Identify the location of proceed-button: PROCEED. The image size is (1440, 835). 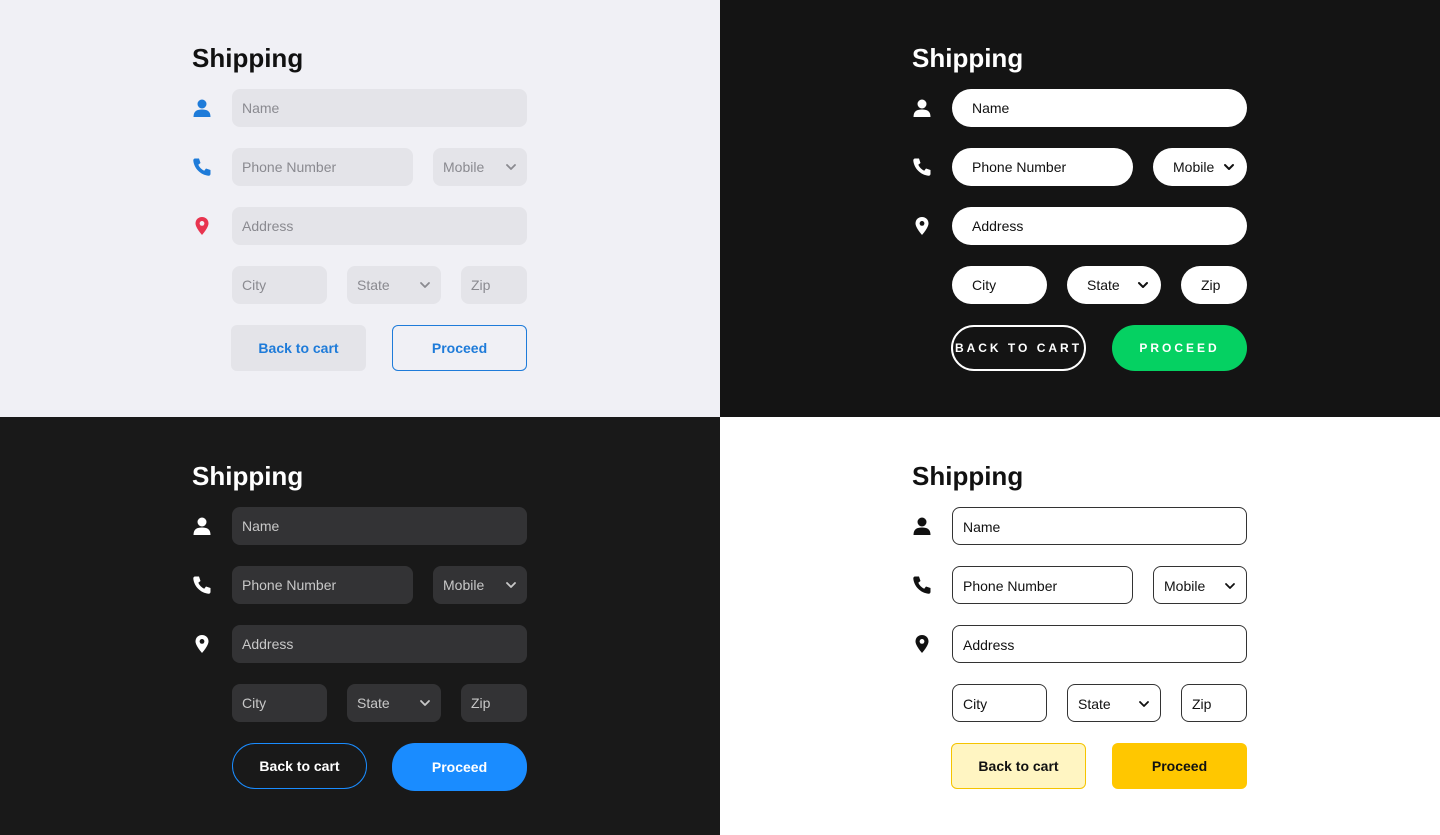
(1179, 348).